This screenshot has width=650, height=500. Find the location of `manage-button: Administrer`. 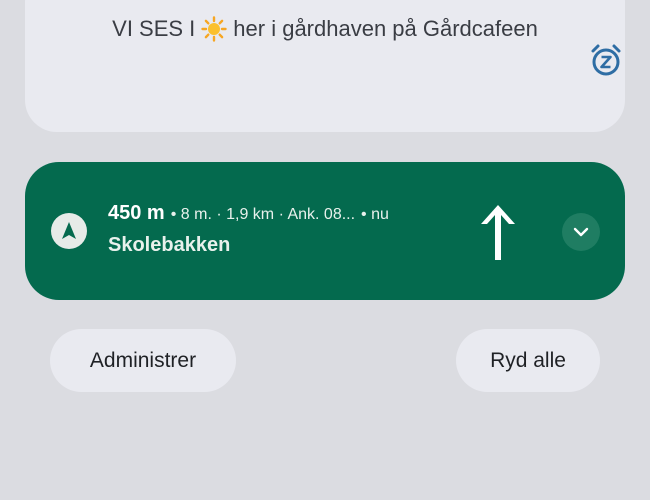

manage-button: Administrer is located at coordinates (143, 360).